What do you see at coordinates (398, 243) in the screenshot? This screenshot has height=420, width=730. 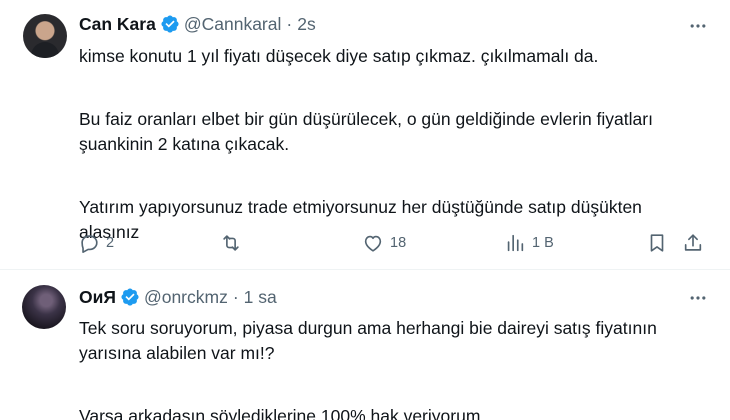 I see `like-count: 18` at bounding box center [398, 243].